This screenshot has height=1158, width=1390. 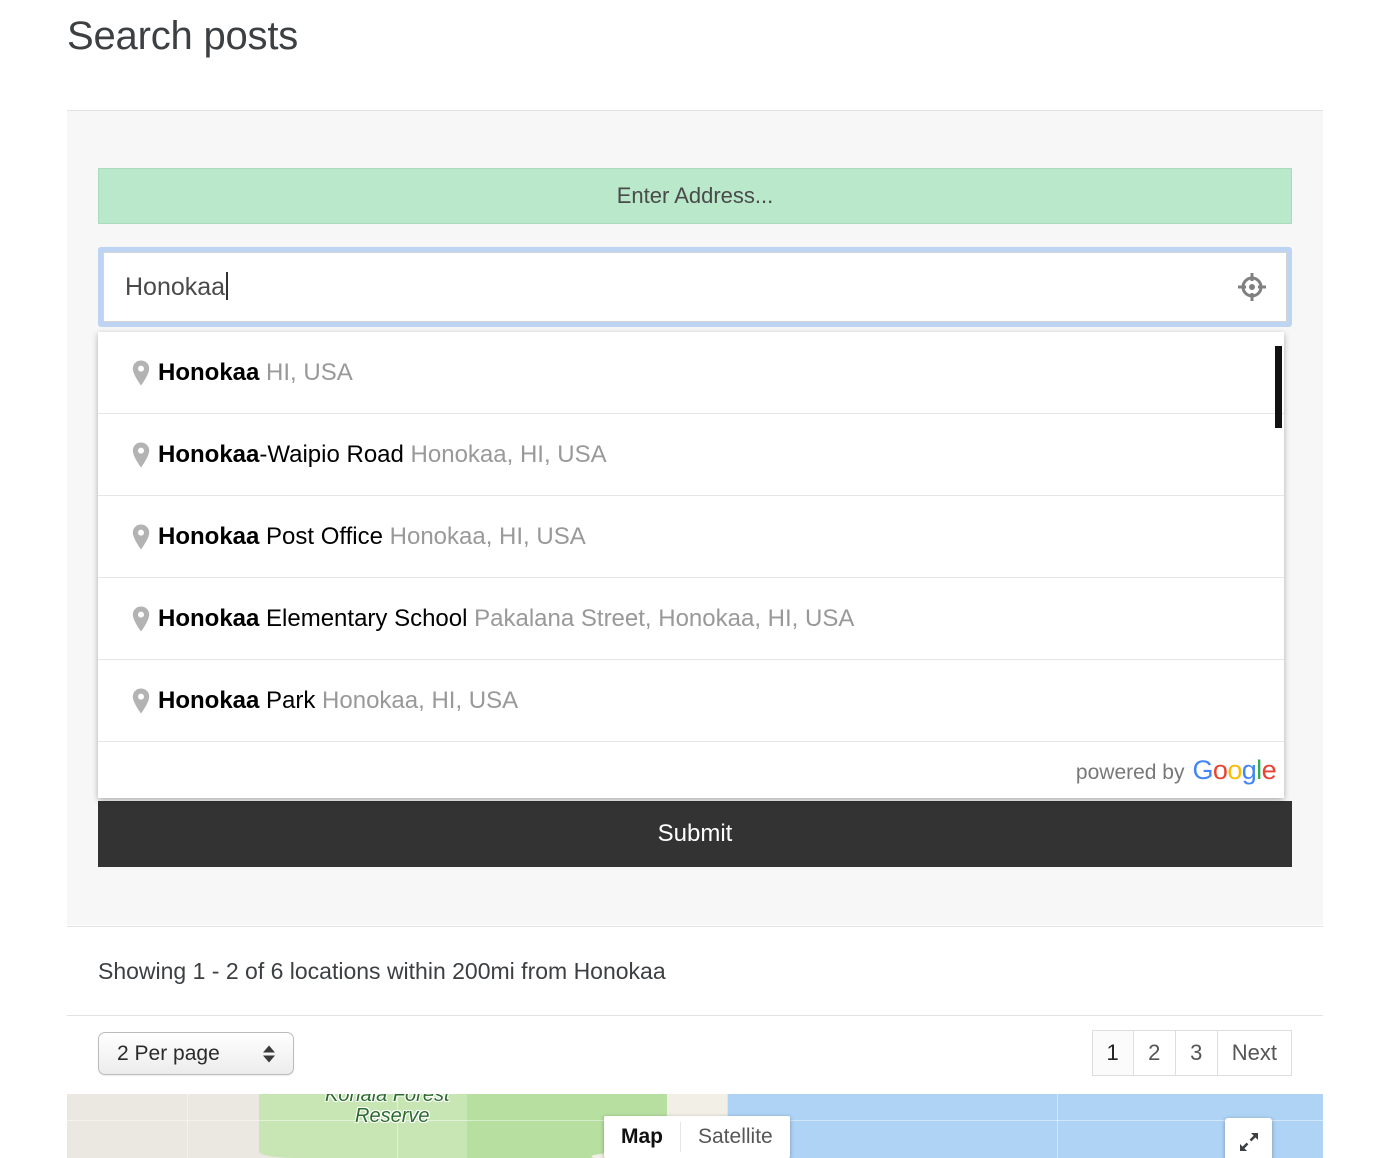 What do you see at coordinates (392, 1116) in the screenshot?
I see `map-place-label-line2: Reserve` at bounding box center [392, 1116].